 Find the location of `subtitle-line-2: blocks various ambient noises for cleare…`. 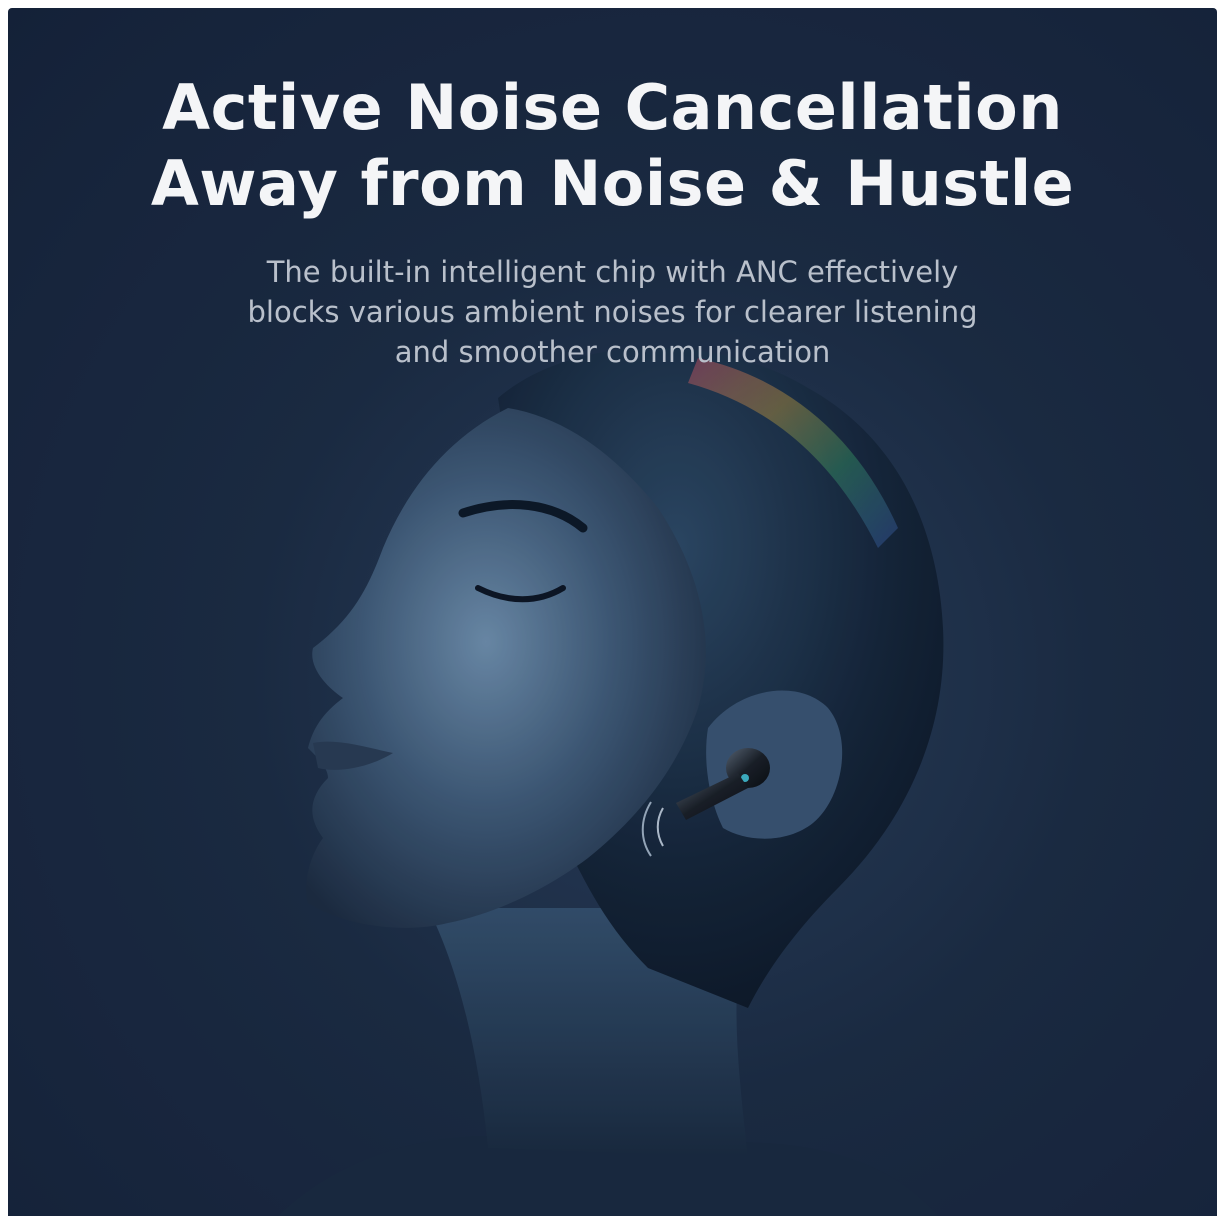

subtitle-line-2: blocks various ambient noises for cleare… is located at coordinates (612, 312).